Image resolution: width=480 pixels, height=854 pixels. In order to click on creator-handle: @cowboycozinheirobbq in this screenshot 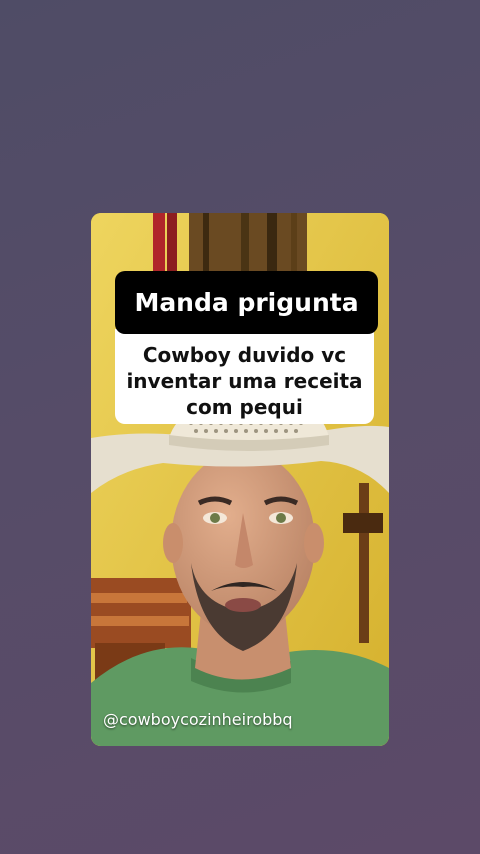, I will do `click(198, 719)`.